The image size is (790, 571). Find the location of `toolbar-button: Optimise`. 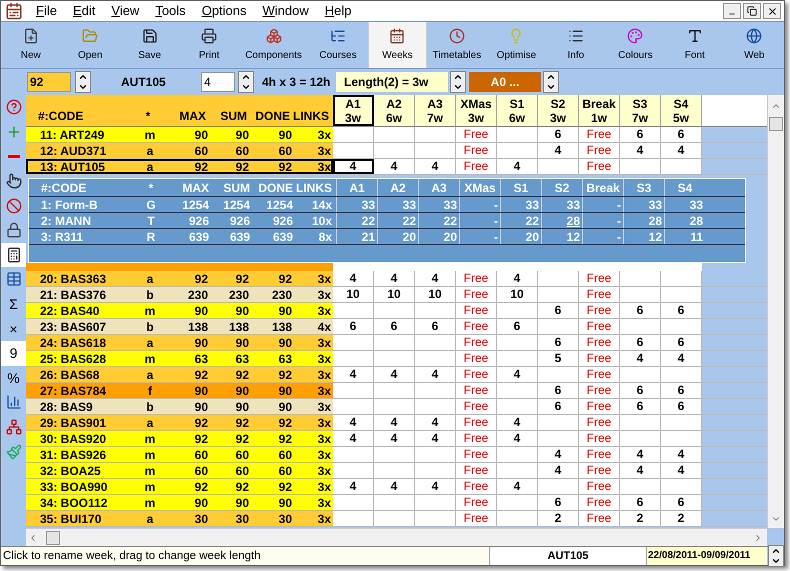

toolbar-button: Optimise is located at coordinates (516, 45).